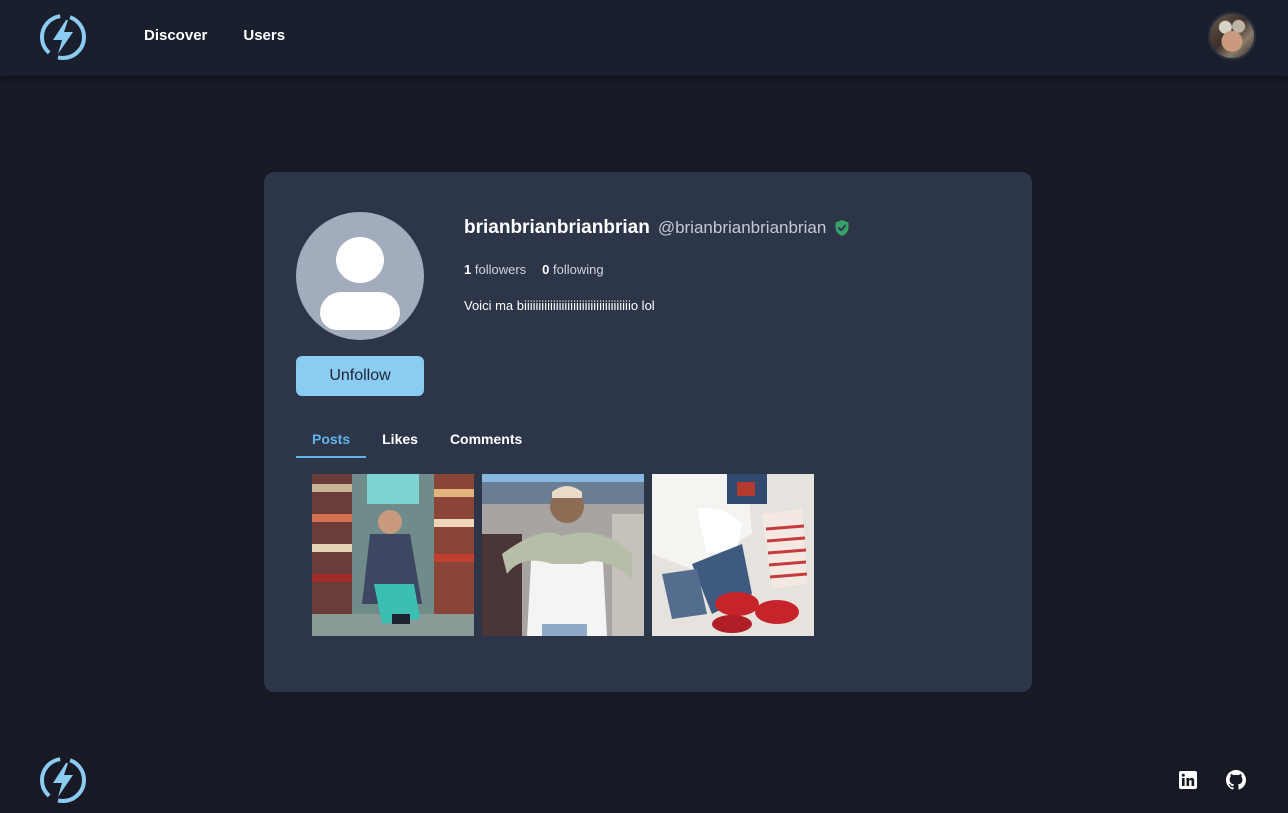  I want to click on main-nav: Discover Users, so click(214, 35).